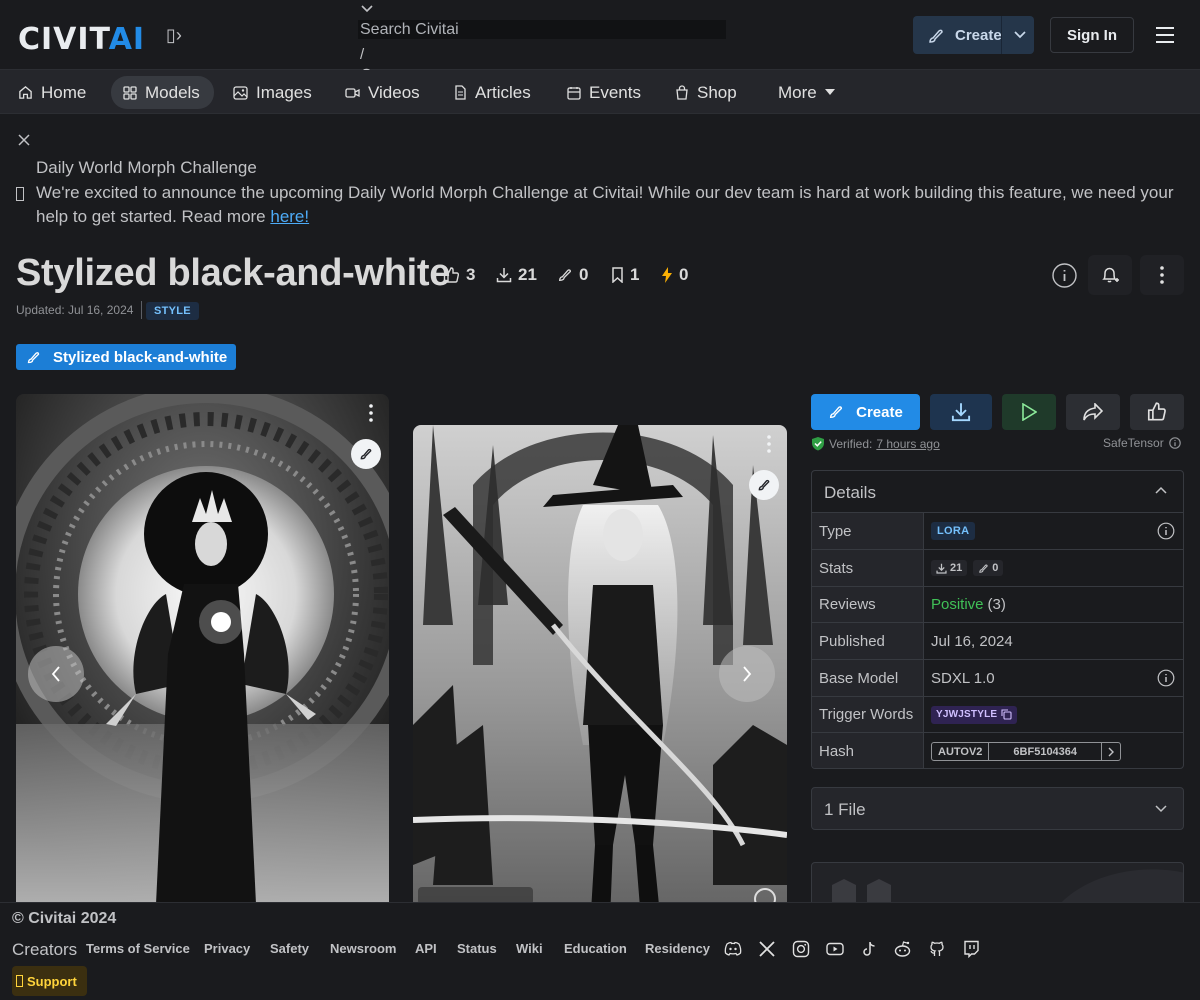  I want to click on version-chip: Stylized black-and-white, so click(126, 357).